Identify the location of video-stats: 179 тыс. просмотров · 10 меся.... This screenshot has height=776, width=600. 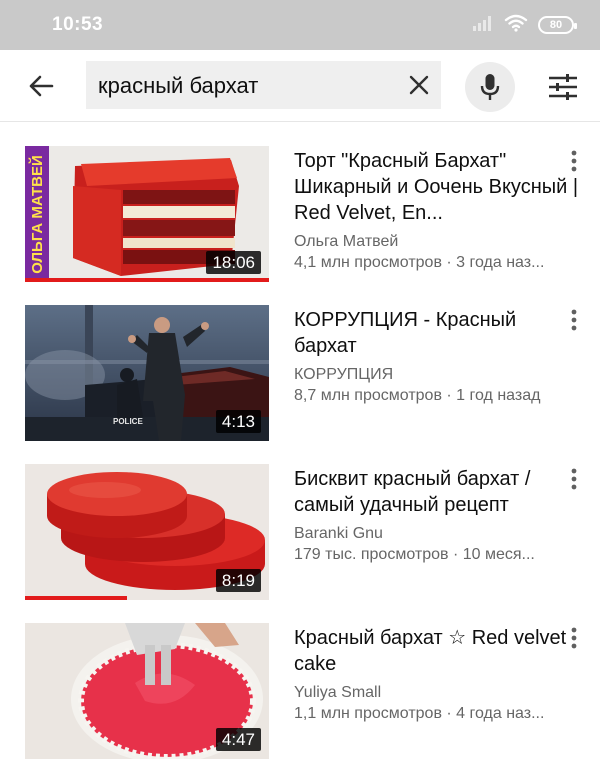
(414, 554).